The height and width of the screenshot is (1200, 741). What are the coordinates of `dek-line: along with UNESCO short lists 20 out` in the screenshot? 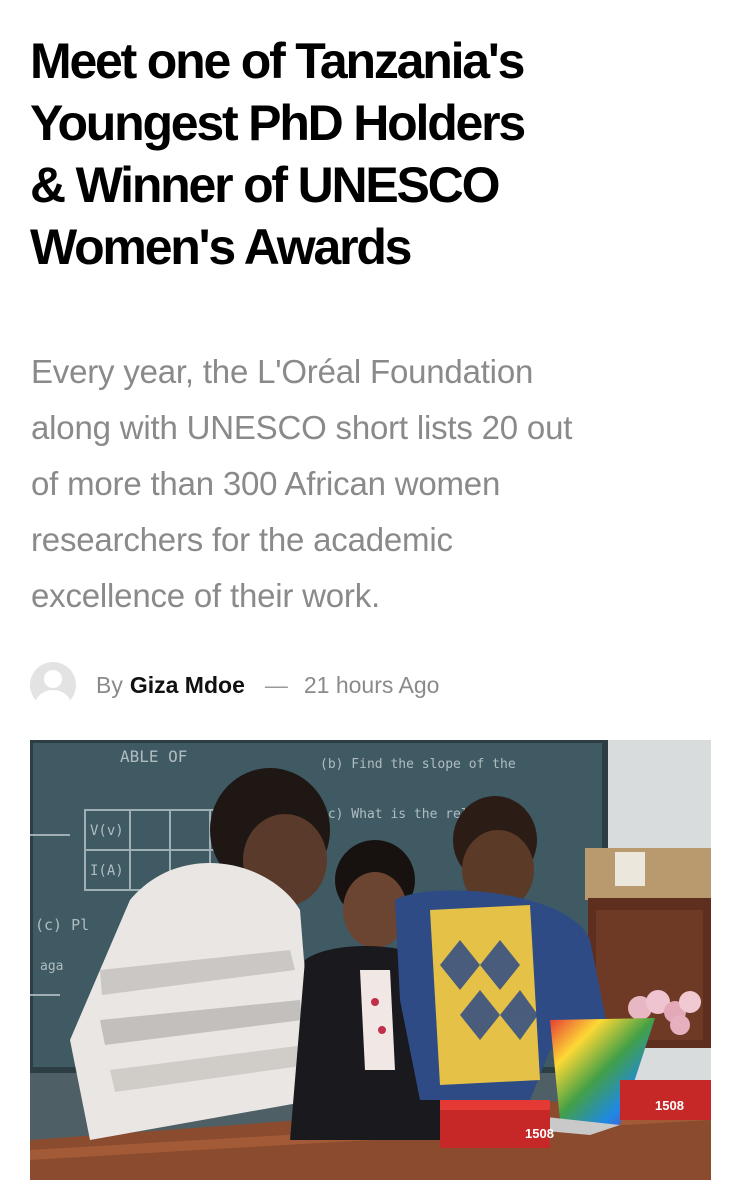 It's located at (302, 427).